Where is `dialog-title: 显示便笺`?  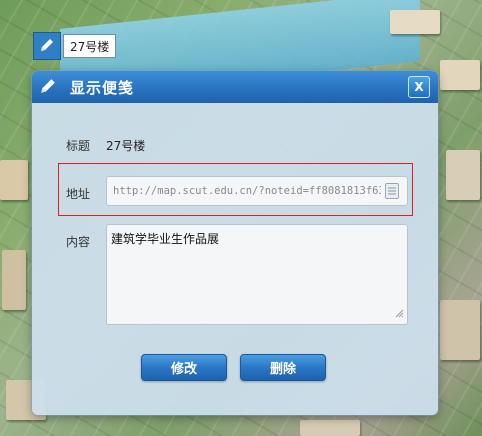 dialog-title: 显示便笺 is located at coordinates (102, 87).